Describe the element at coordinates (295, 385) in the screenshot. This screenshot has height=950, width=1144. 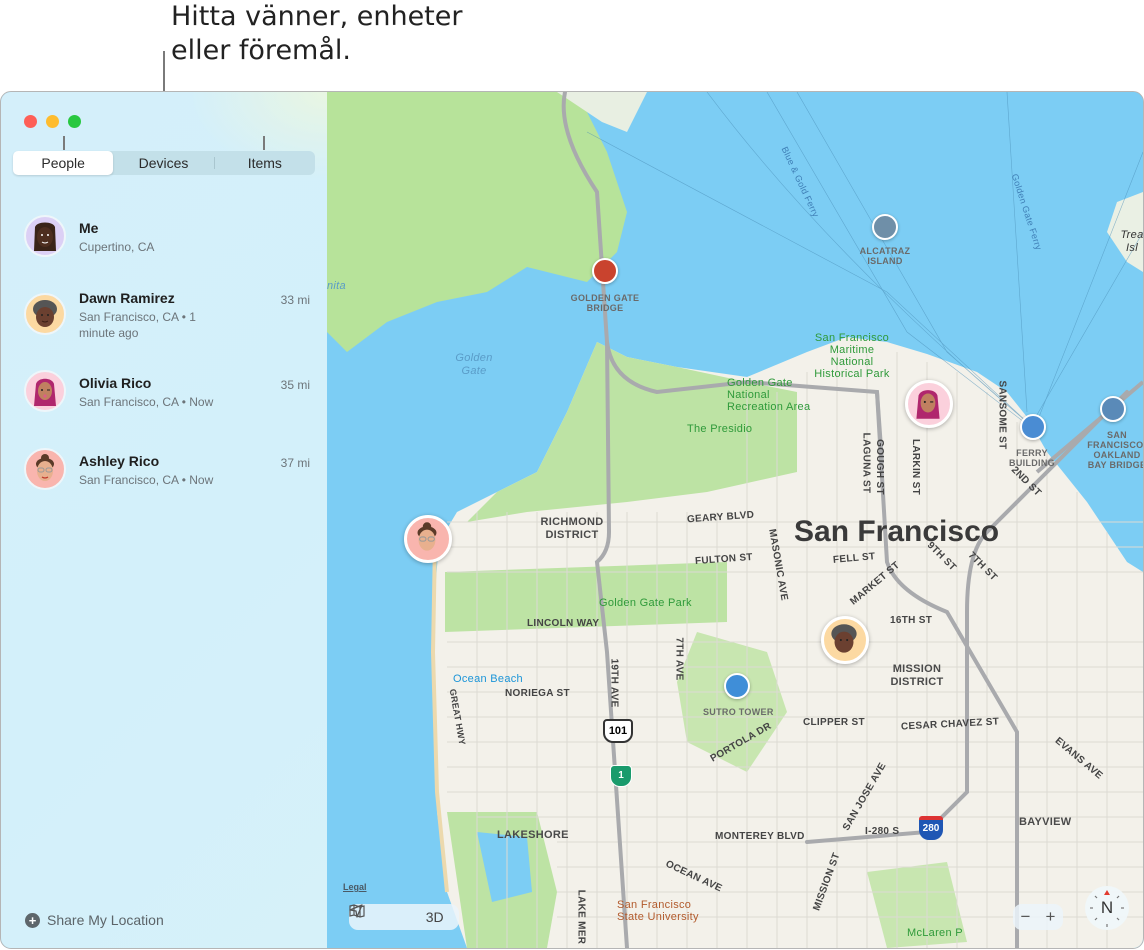
I see `person-distance: 35 mi` at that location.